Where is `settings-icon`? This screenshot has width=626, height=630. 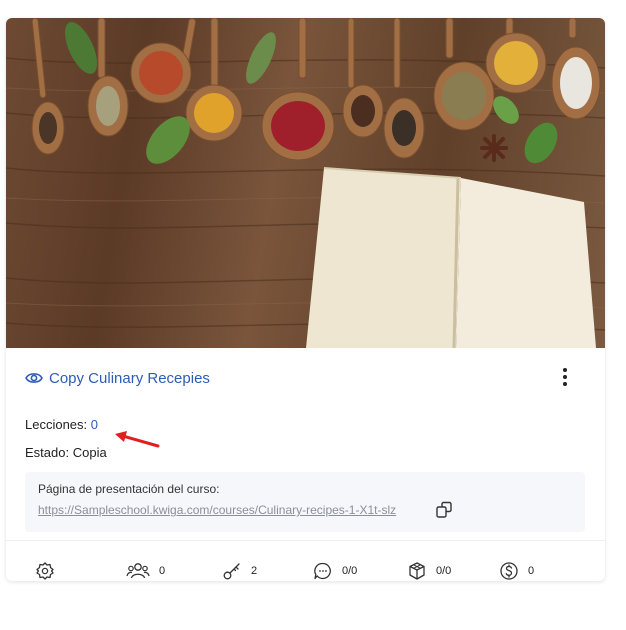
settings-icon is located at coordinates (45, 571).